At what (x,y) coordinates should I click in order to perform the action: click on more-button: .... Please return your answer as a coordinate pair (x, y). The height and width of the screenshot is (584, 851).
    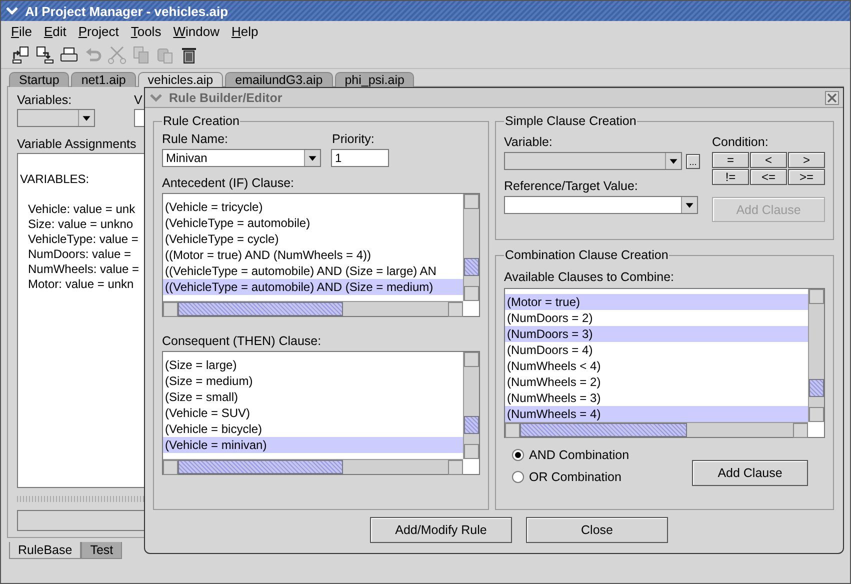
    Looking at the image, I should click on (693, 161).